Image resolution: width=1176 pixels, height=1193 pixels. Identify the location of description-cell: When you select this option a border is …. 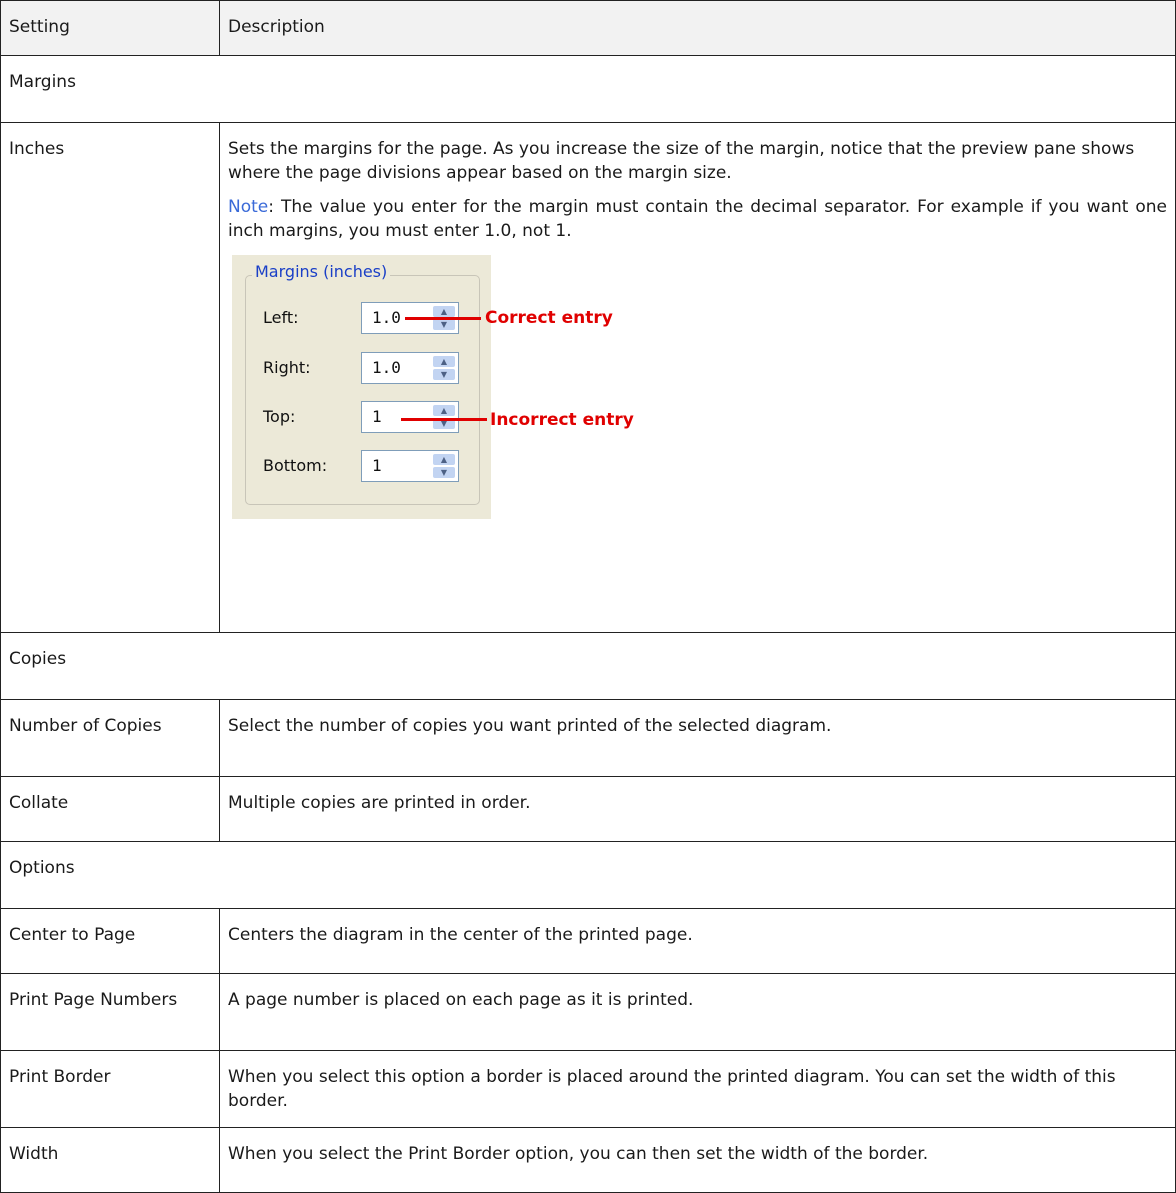
(697, 1089).